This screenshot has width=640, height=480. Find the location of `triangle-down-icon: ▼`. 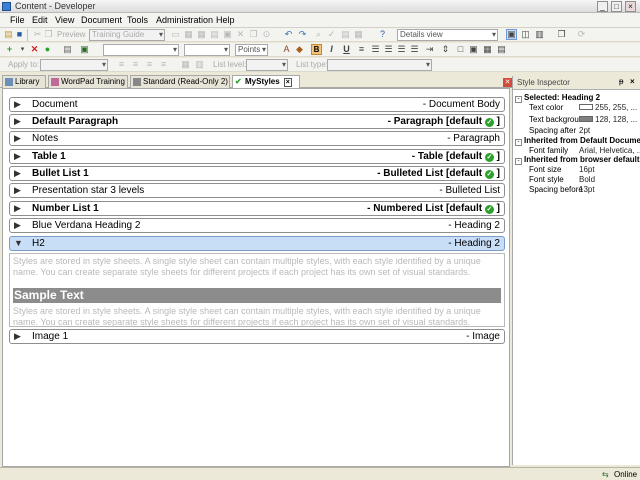

triangle-down-icon: ▼ is located at coordinates (18, 243).